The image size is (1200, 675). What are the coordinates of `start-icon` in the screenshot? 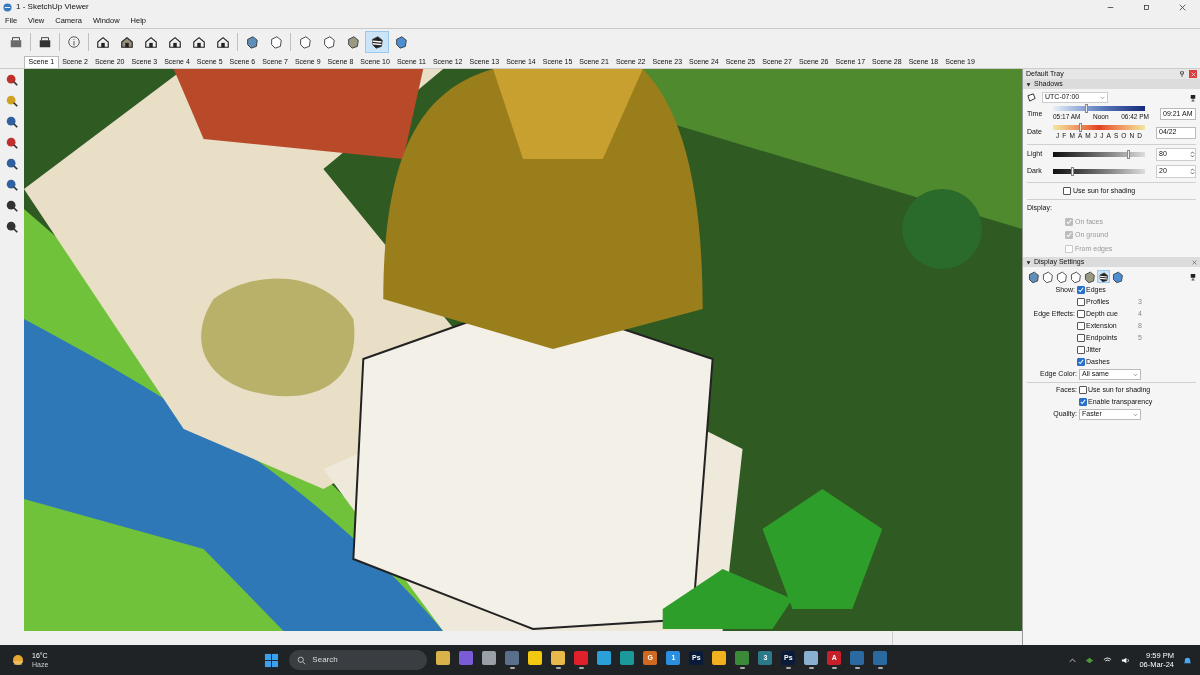 It's located at (272, 660).